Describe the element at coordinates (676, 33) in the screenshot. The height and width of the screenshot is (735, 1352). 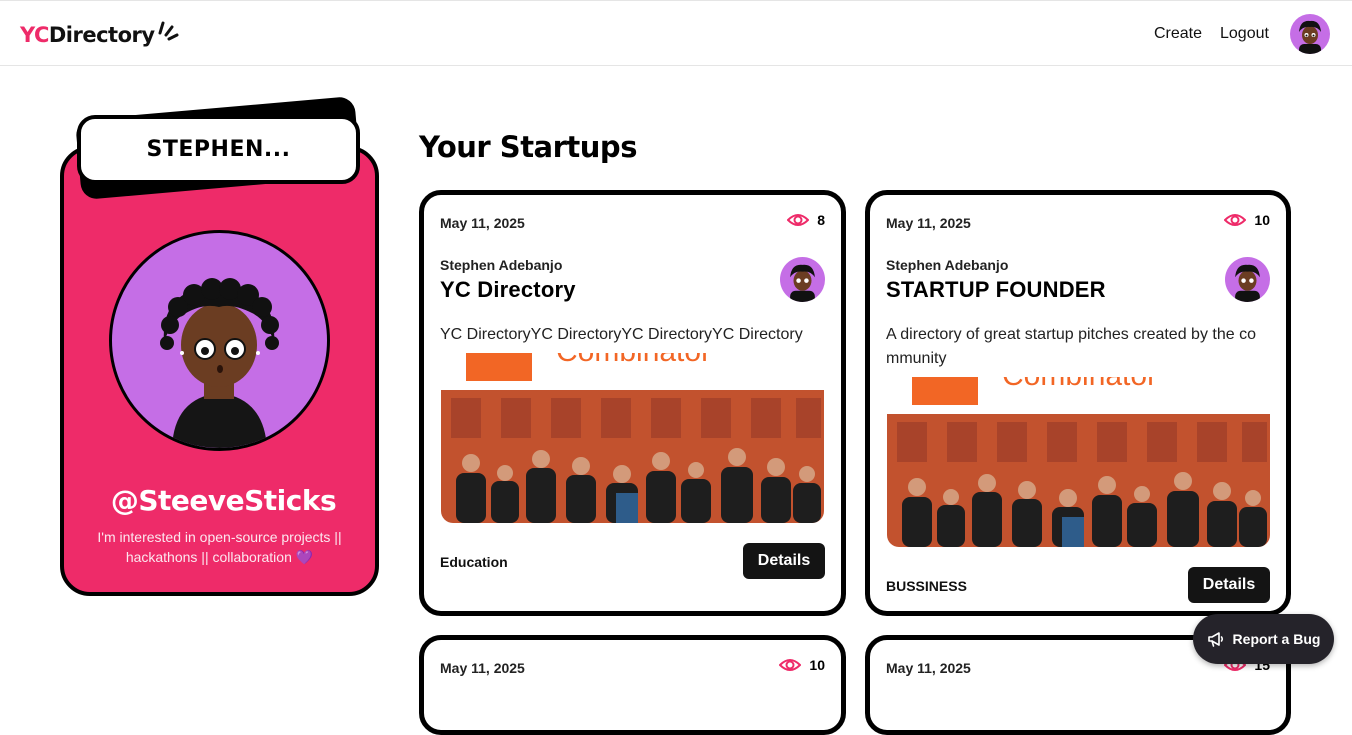
I see `navbar: YC Directory Create Logout` at that location.